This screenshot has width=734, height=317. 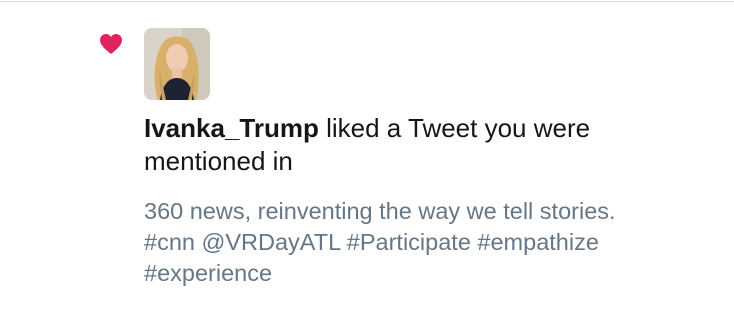 I want to click on avatar-image, so click(x=177, y=64).